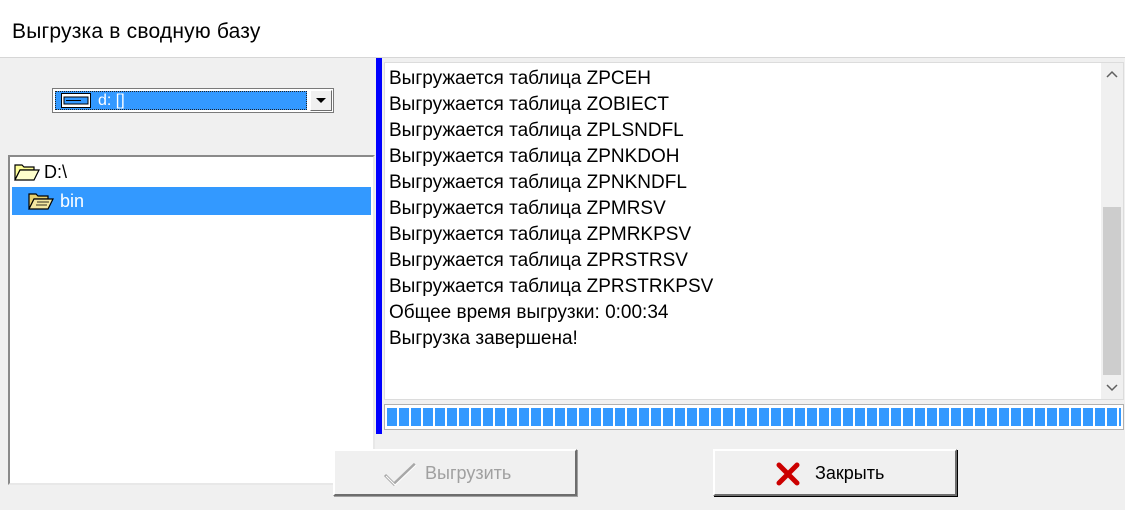  I want to click on chevron-up-icon, so click(1112, 74).